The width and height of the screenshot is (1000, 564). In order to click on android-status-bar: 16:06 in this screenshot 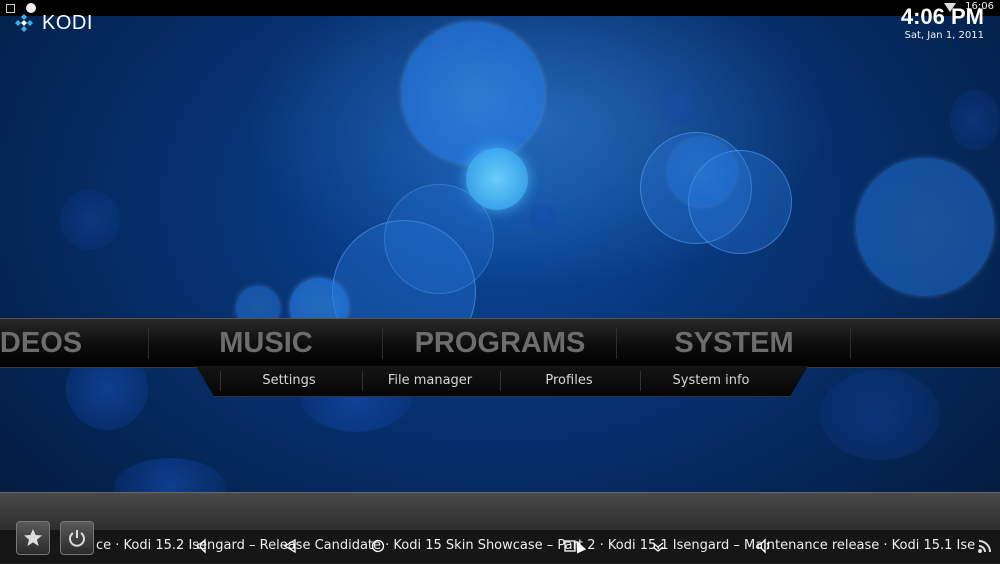, I will do `click(500, 8)`.